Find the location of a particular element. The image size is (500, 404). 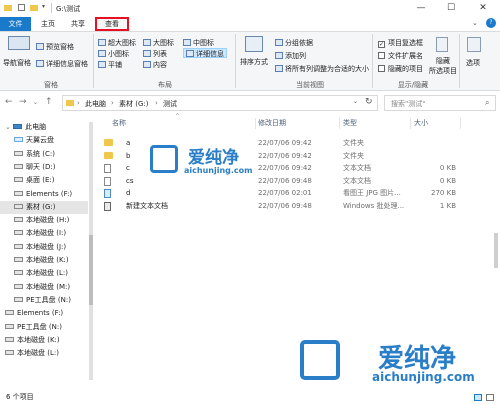

hidden-items-option: 隐藏的项目 is located at coordinates (400, 69).